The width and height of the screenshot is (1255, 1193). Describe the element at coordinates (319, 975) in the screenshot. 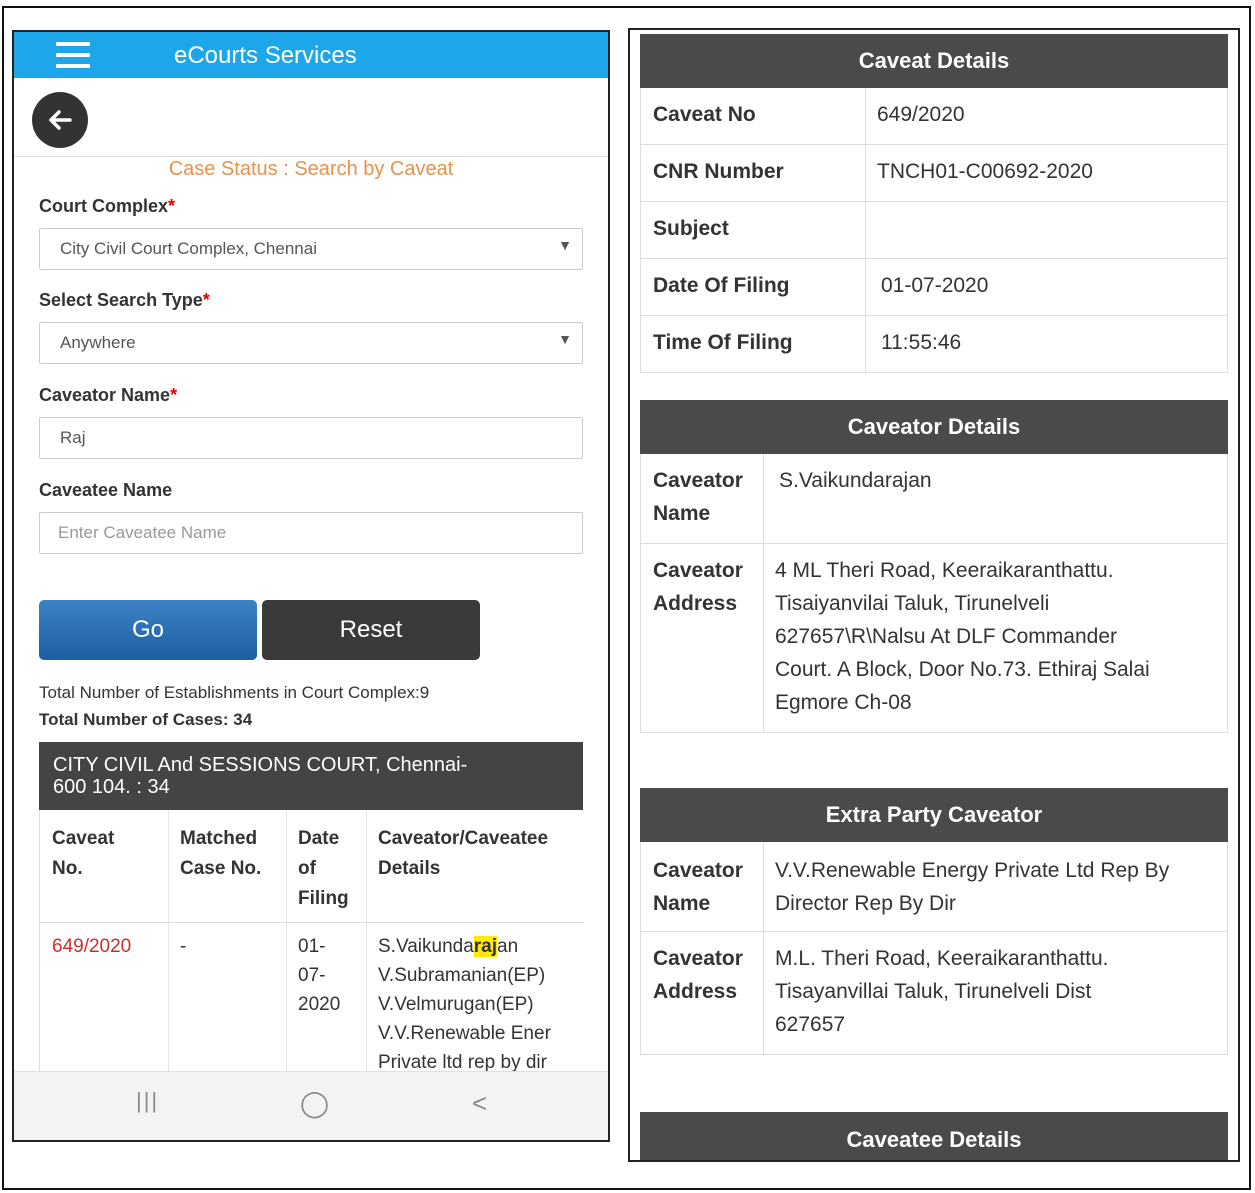

I see `filing-date-value: 01- 07- 2020` at that location.